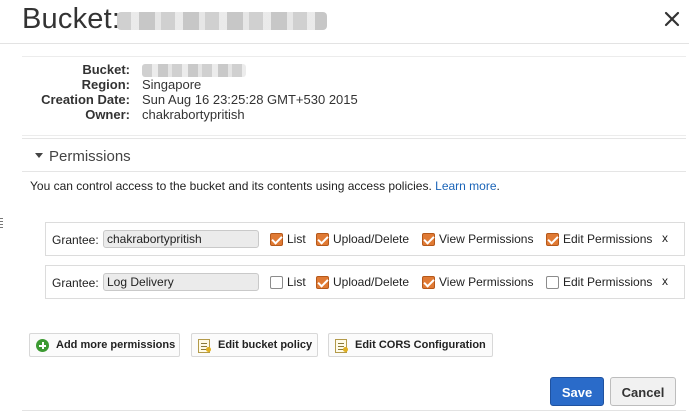 Image resolution: width=689 pixels, height=414 pixels. I want to click on permissions-section-header: Permissions, so click(354, 155).